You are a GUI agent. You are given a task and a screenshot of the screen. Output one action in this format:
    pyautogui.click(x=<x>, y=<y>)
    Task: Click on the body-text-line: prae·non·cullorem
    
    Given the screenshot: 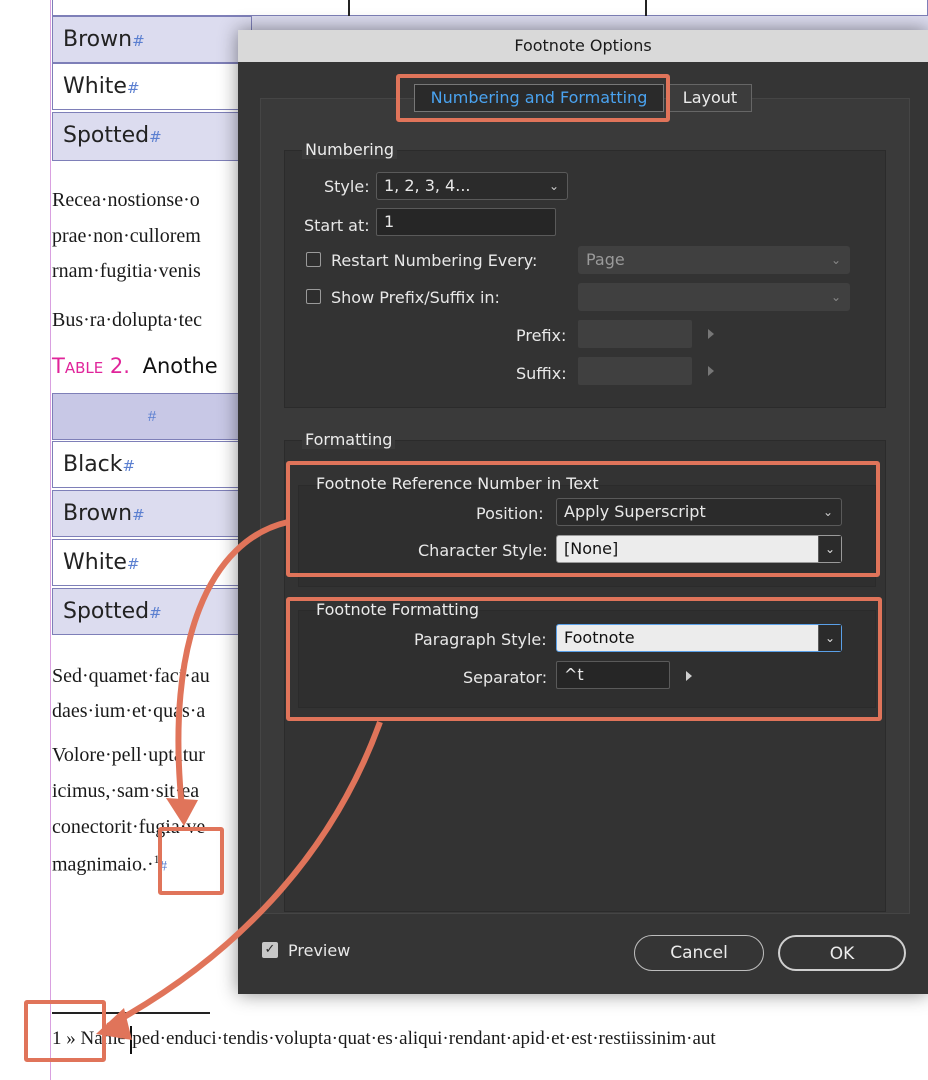 What is the action you would take?
    pyautogui.click(x=126, y=236)
    